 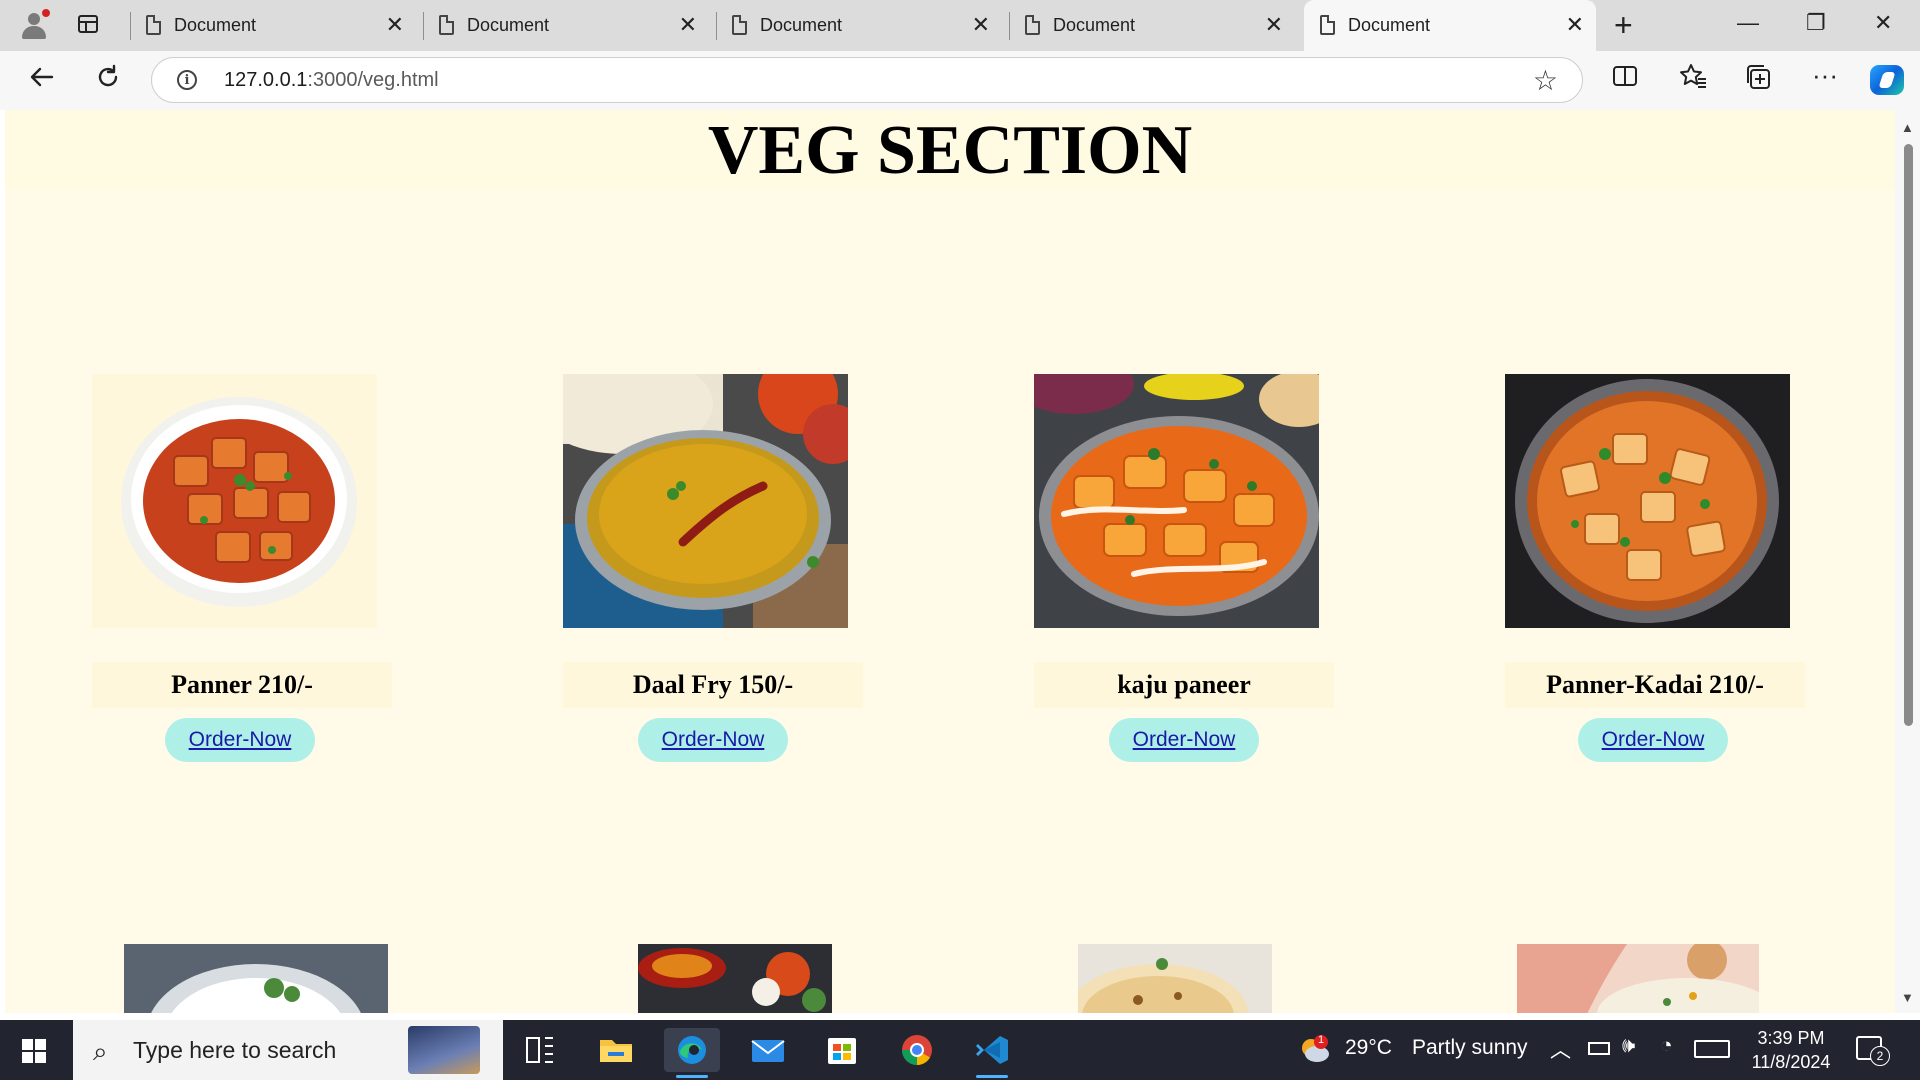 I want to click on taskbar-search: ⌕ Type here to search, so click(x=288, y=1050).